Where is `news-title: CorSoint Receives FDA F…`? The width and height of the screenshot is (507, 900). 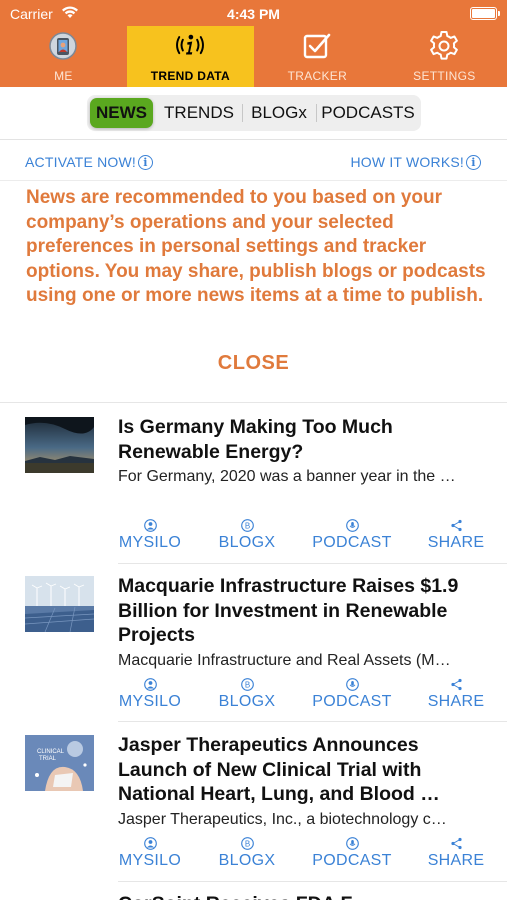
news-title: CorSoint Receives FDA F… is located at coordinates (304, 896).